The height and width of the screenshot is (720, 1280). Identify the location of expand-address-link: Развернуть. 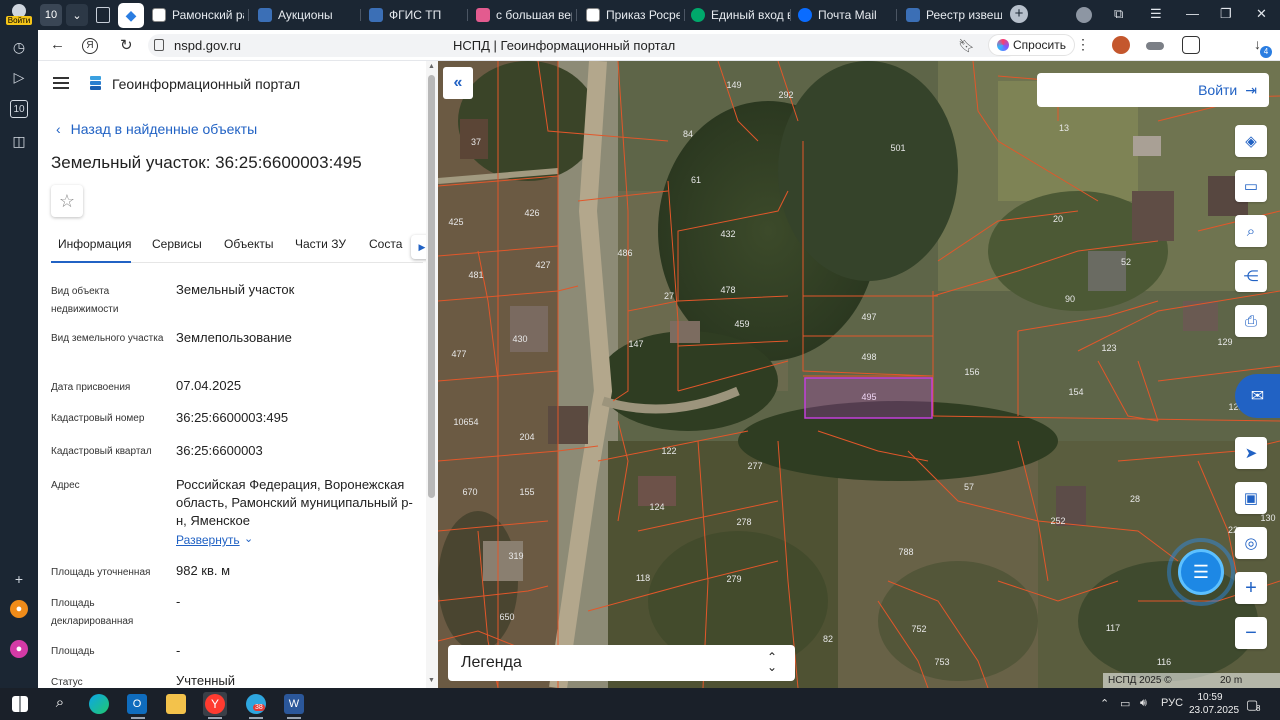
(208, 540).